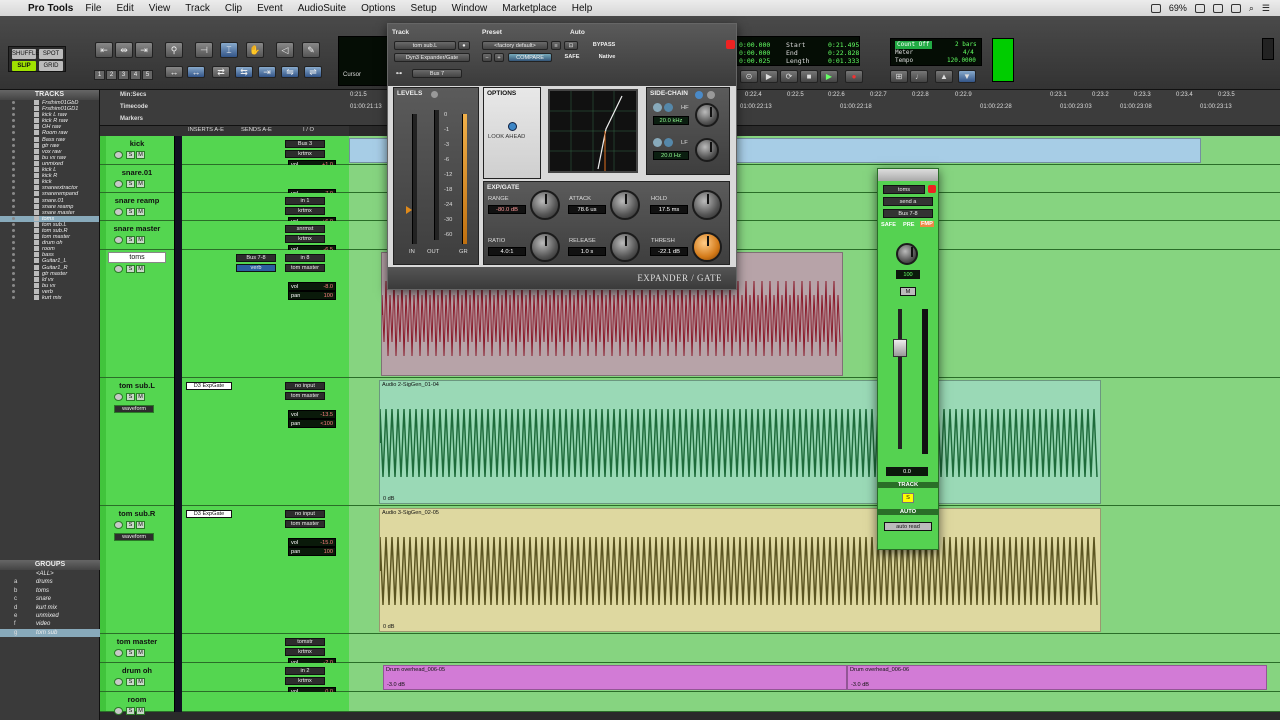 The width and height of the screenshot is (1280, 720). Describe the element at coordinates (312, 414) in the screenshot. I see `volume-display: vol -13.5` at that location.